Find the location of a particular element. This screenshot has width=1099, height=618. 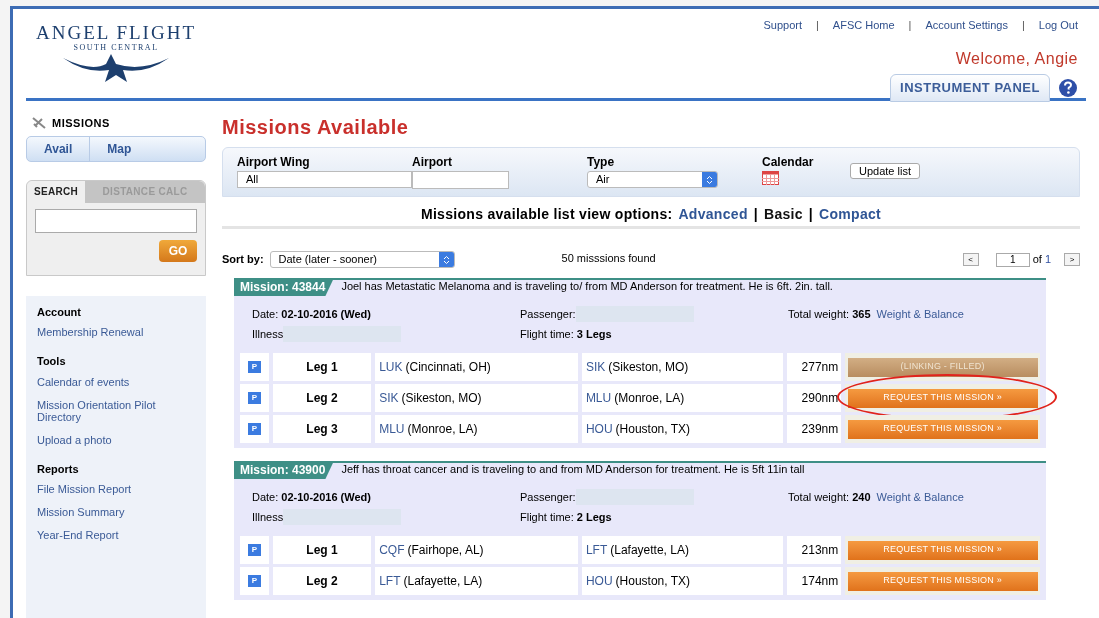

next-page-button: > is located at coordinates (1072, 259).